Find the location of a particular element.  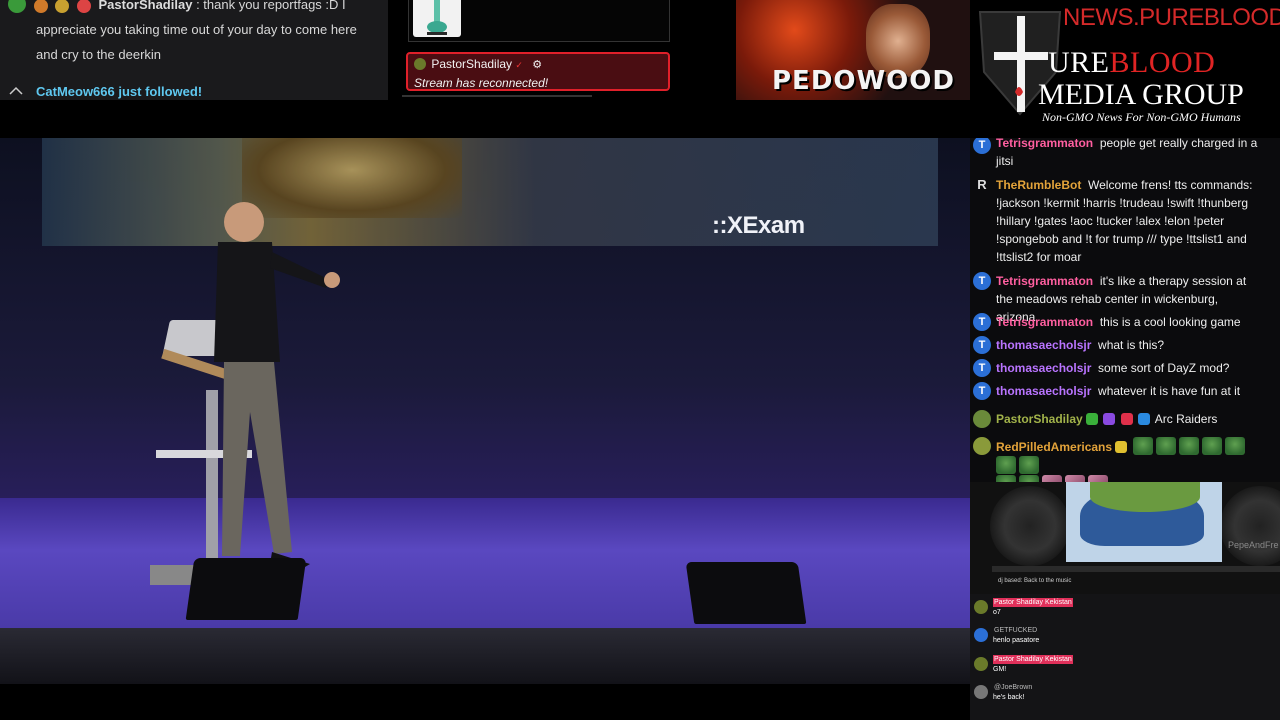

chat-message: RedPilledAmericans is located at coordinates (1125, 459).